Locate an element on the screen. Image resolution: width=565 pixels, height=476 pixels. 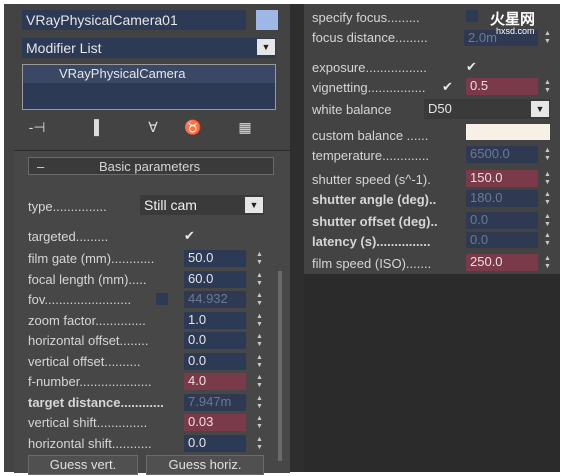
configure-modifier-sets-icon: ▦ is located at coordinates (245, 127).